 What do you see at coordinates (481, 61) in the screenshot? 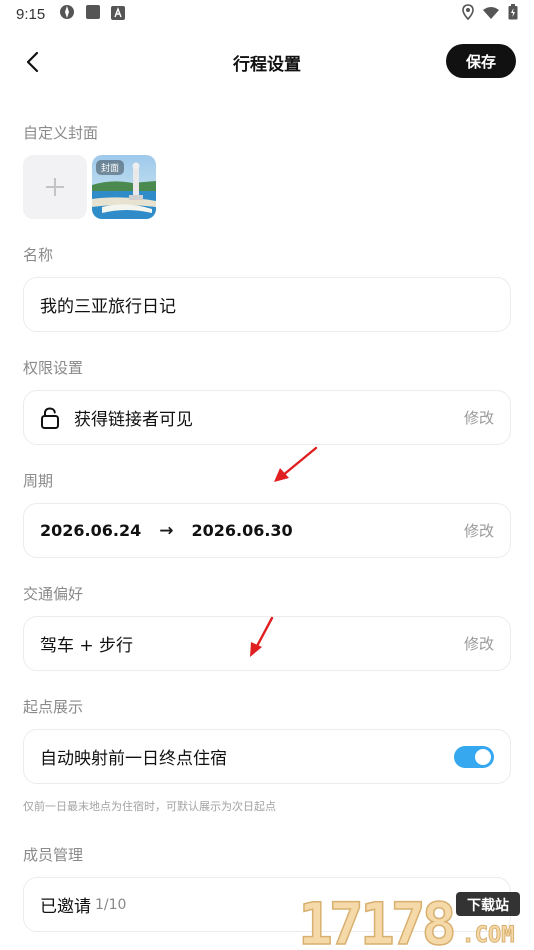
I see `save-button: 保存` at bounding box center [481, 61].